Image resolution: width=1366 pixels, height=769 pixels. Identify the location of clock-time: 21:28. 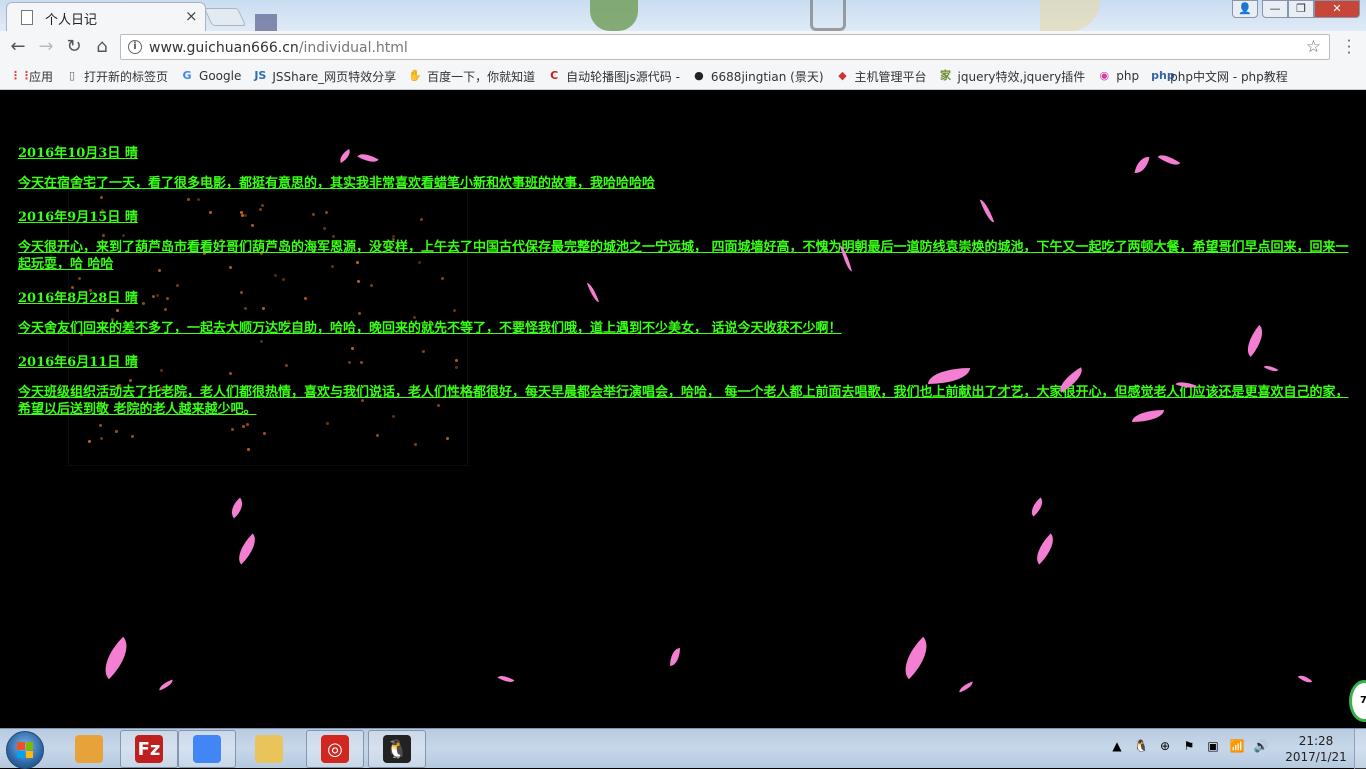
(1316, 741).